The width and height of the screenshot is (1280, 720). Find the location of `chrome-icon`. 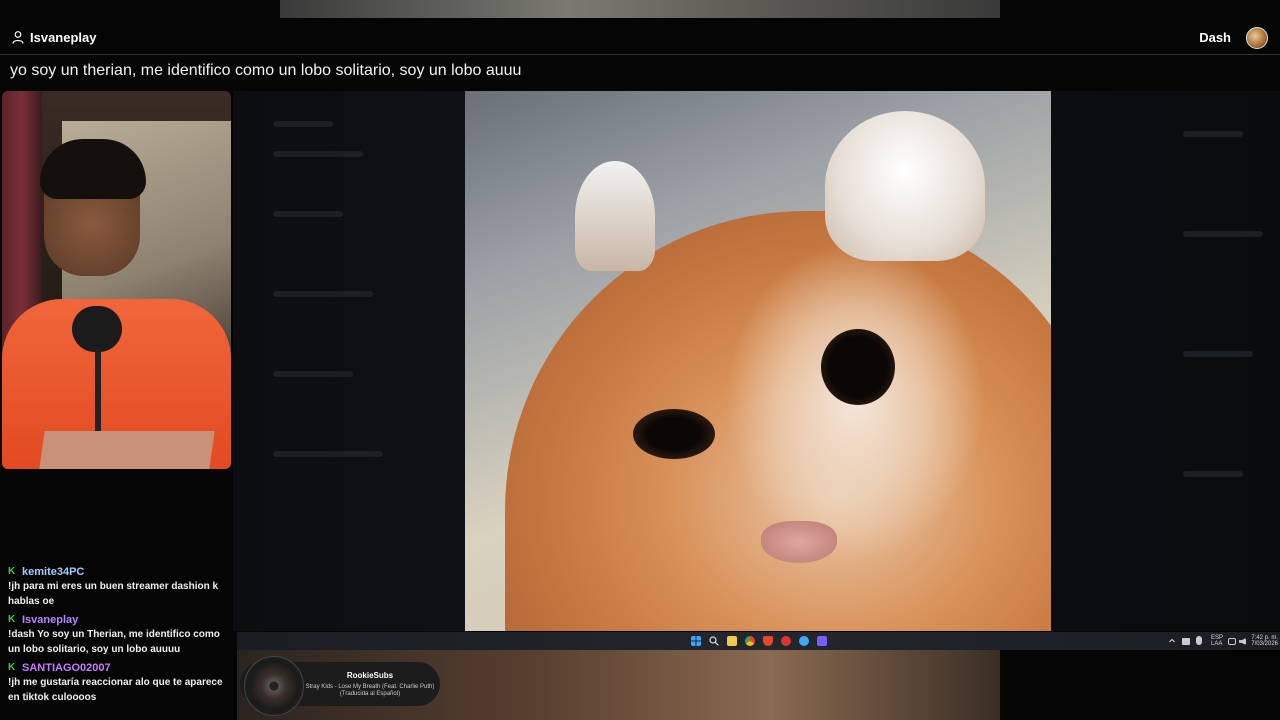

chrome-icon is located at coordinates (750, 641).